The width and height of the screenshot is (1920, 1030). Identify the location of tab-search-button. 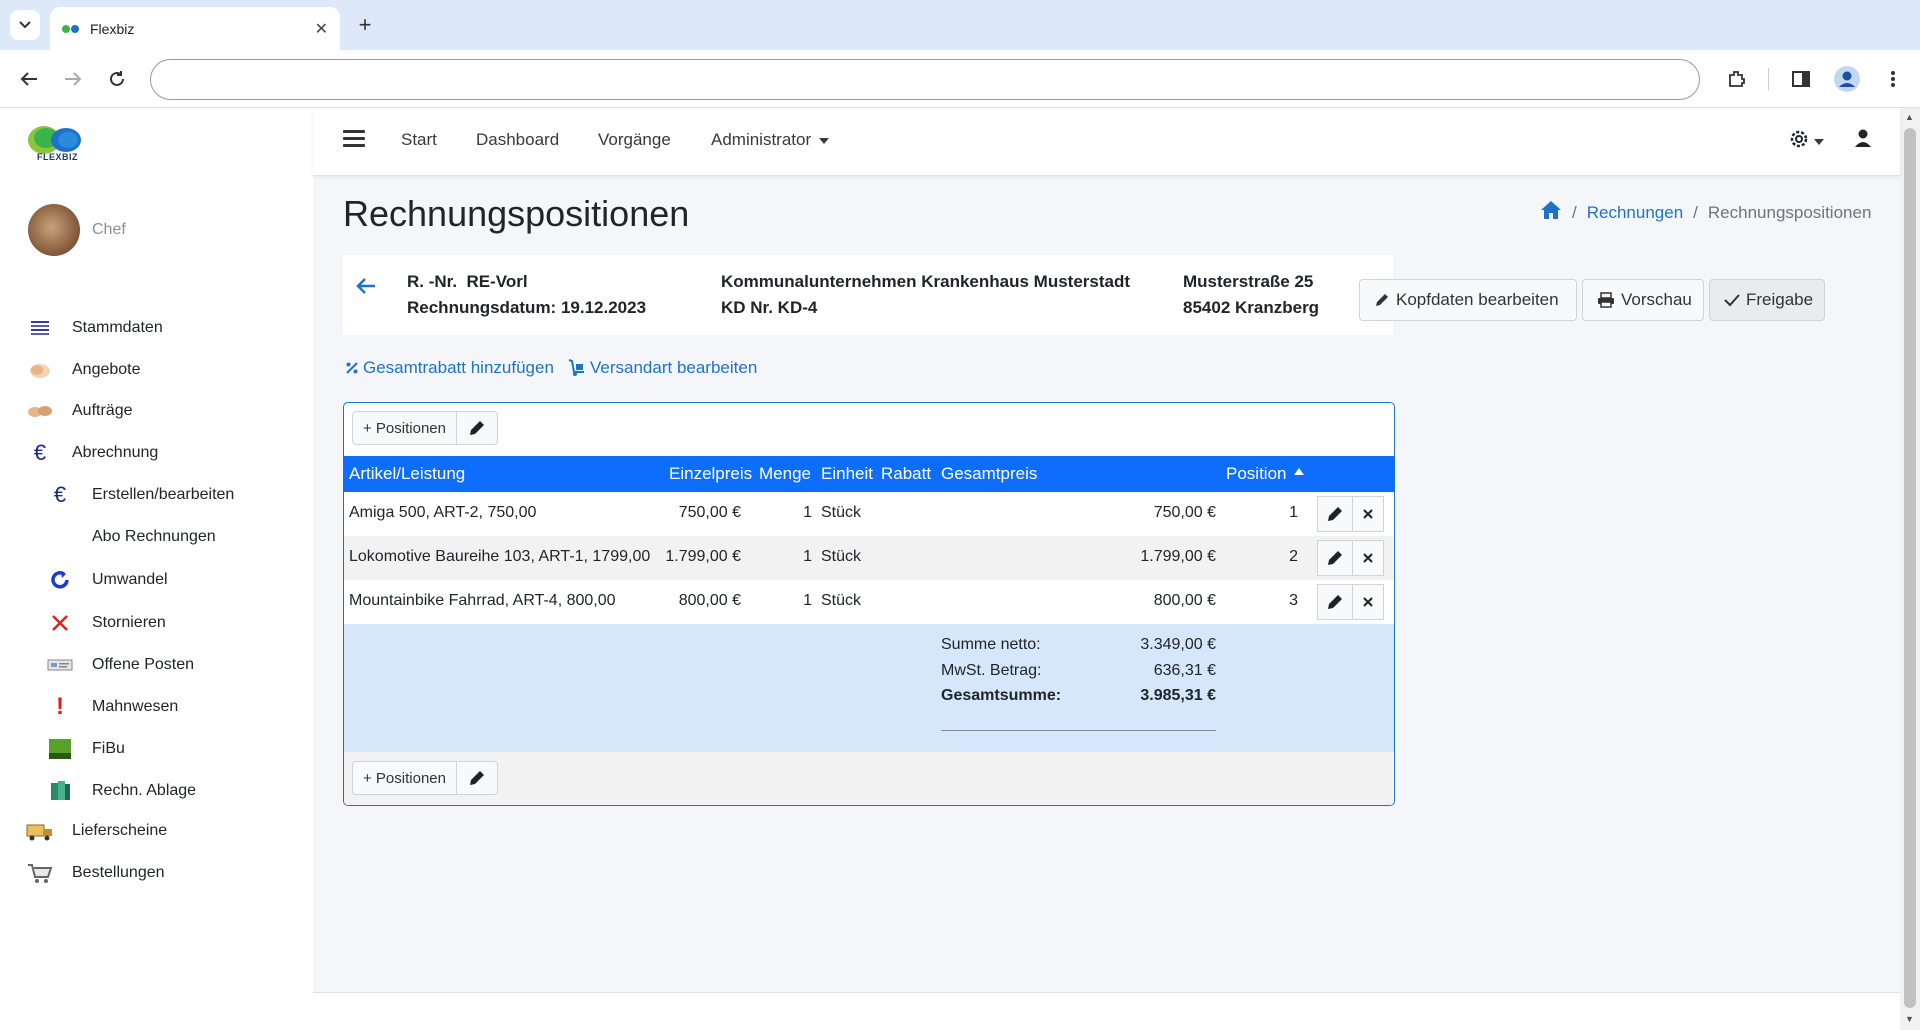
(25, 25).